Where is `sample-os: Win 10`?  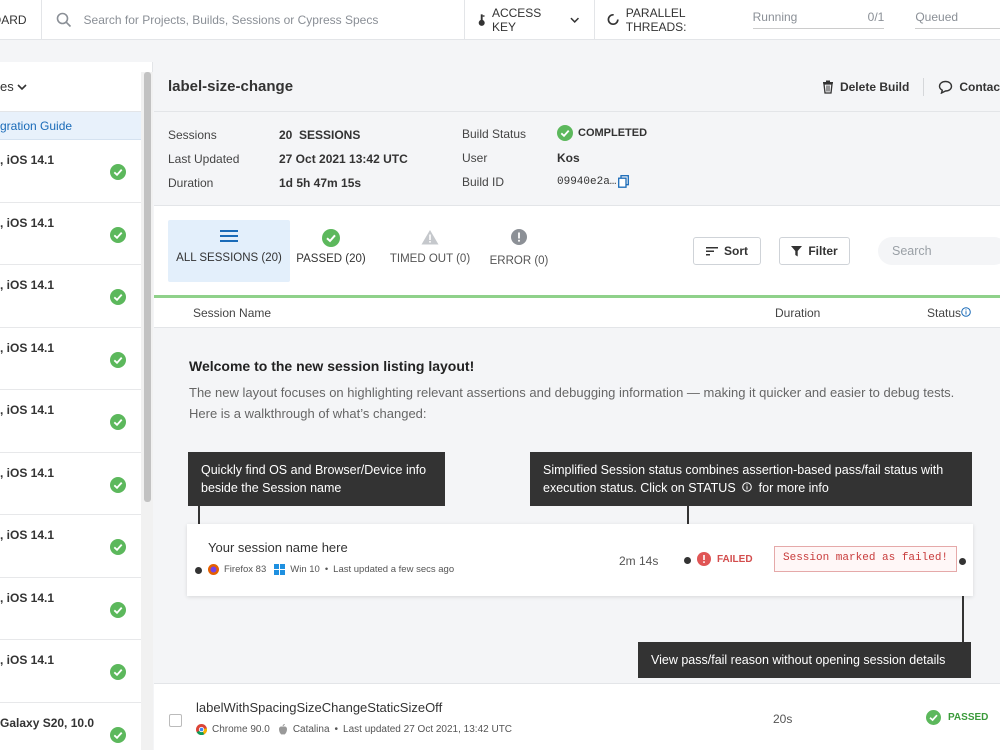
sample-os: Win 10 is located at coordinates (305, 569).